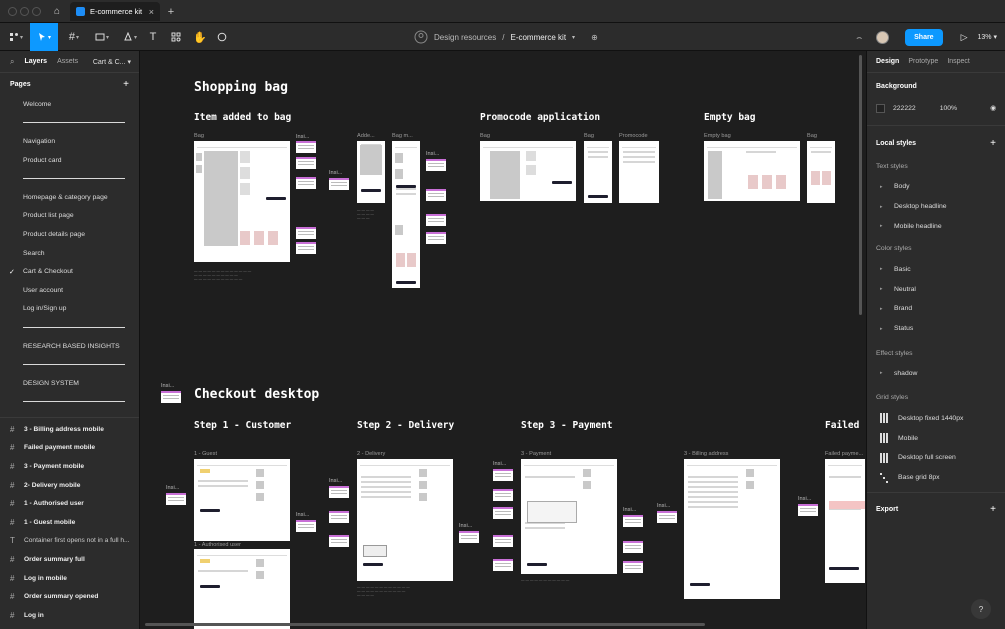 Image resolution: width=1005 pixels, height=629 pixels. Describe the element at coordinates (987, 37) in the screenshot. I see `zoom-level: 13% ▾` at that location.